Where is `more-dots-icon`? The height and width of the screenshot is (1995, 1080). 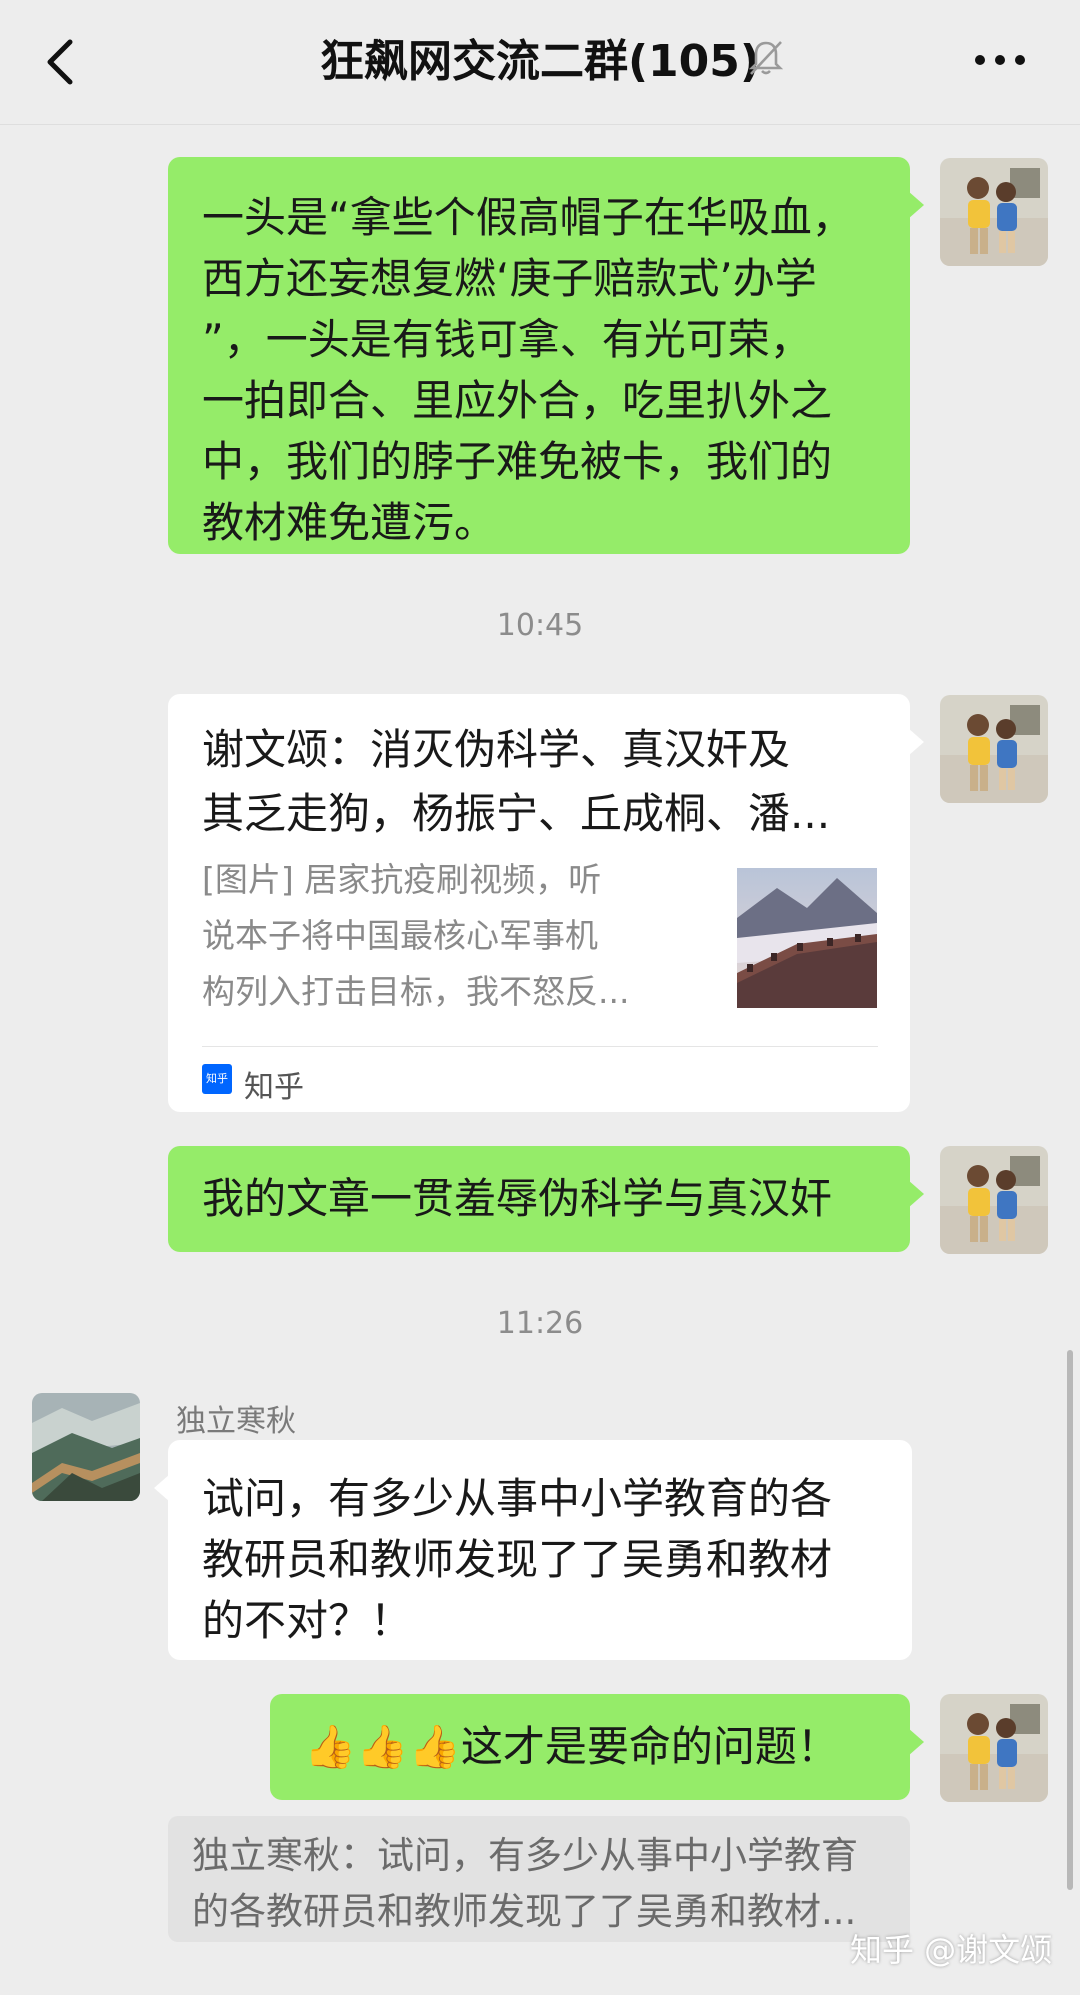
more-dots-icon is located at coordinates (1000, 60).